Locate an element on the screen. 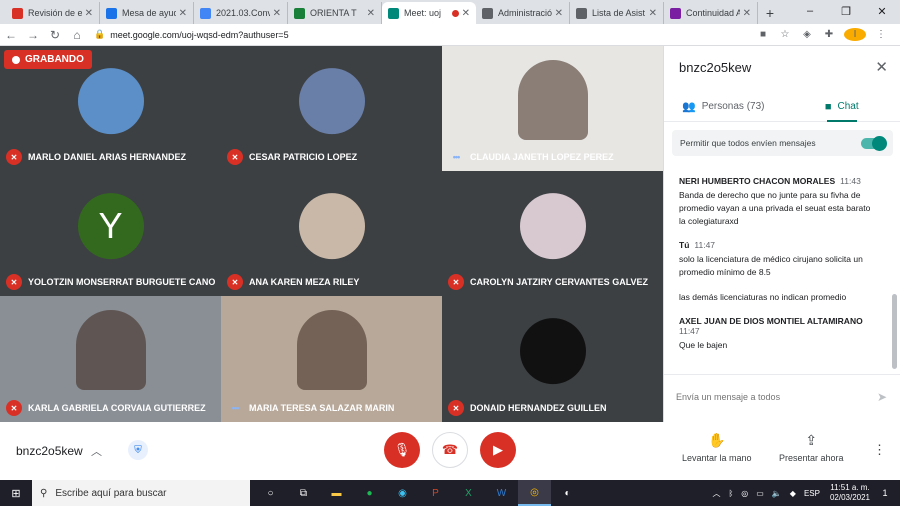  browser-tab: Lista de Asist ✕ is located at coordinates (617, 13).